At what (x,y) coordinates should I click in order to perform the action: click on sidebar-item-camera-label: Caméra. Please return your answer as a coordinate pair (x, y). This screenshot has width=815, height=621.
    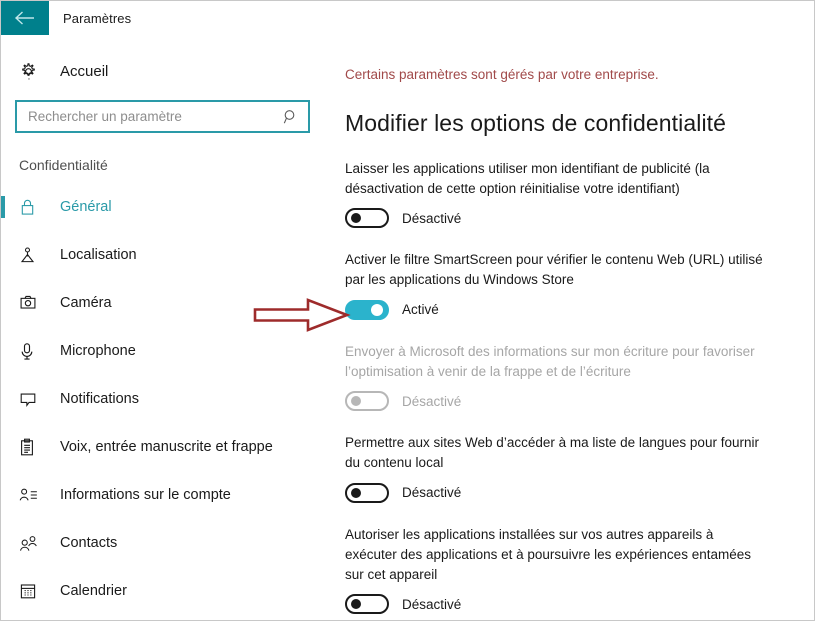
    Looking at the image, I should click on (86, 303).